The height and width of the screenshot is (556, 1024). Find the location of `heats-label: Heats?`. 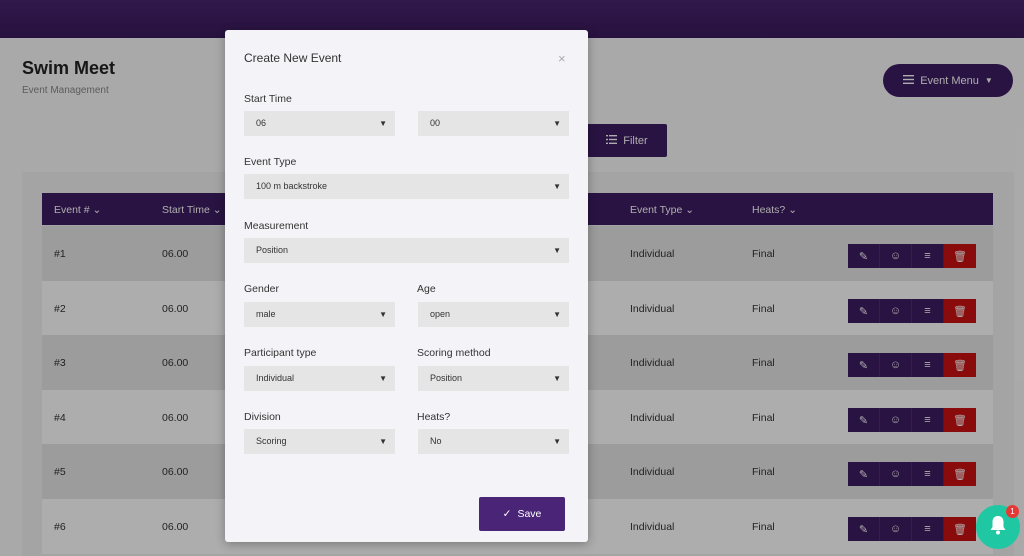

heats-label: Heats? is located at coordinates (434, 417).